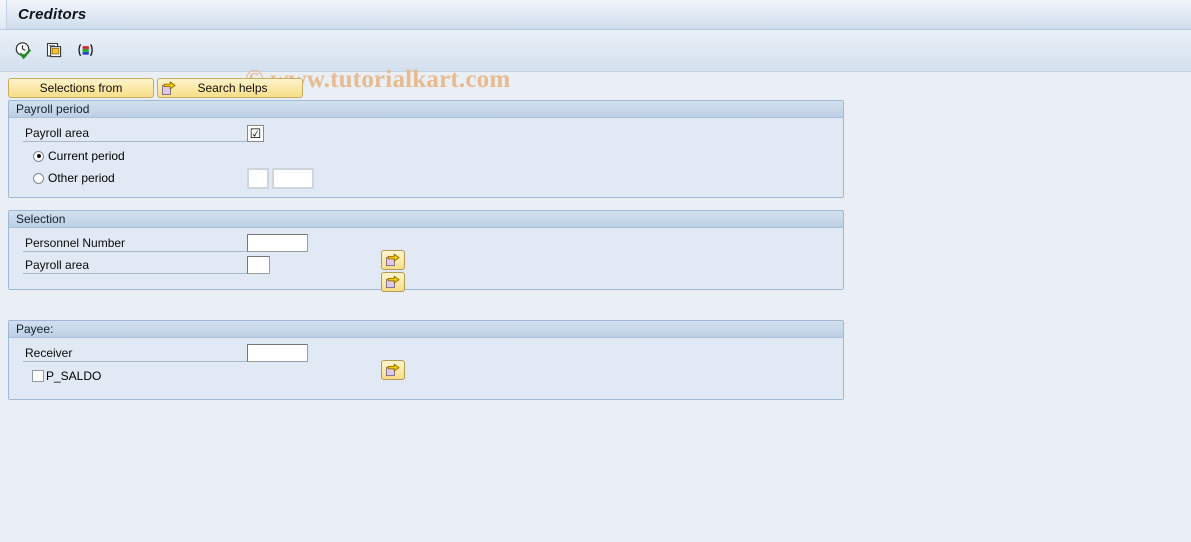 Image resolution: width=1191 pixels, height=542 pixels. I want to click on p-saldo-checkbox-row: P_SALDO, so click(66, 376).